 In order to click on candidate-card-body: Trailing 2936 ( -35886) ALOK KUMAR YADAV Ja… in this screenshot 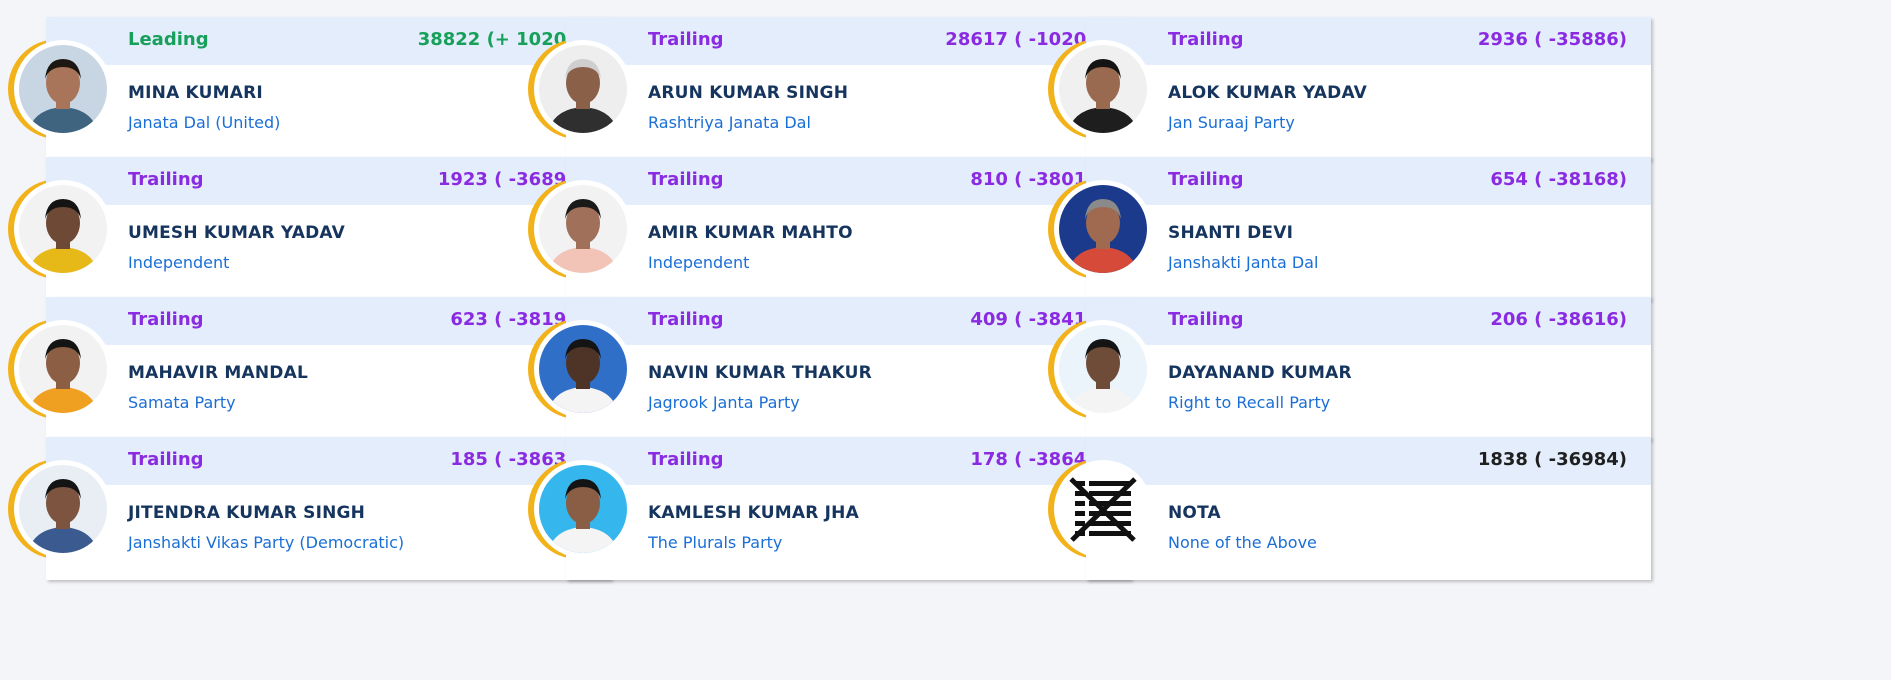, I will do `click(1368, 88)`.